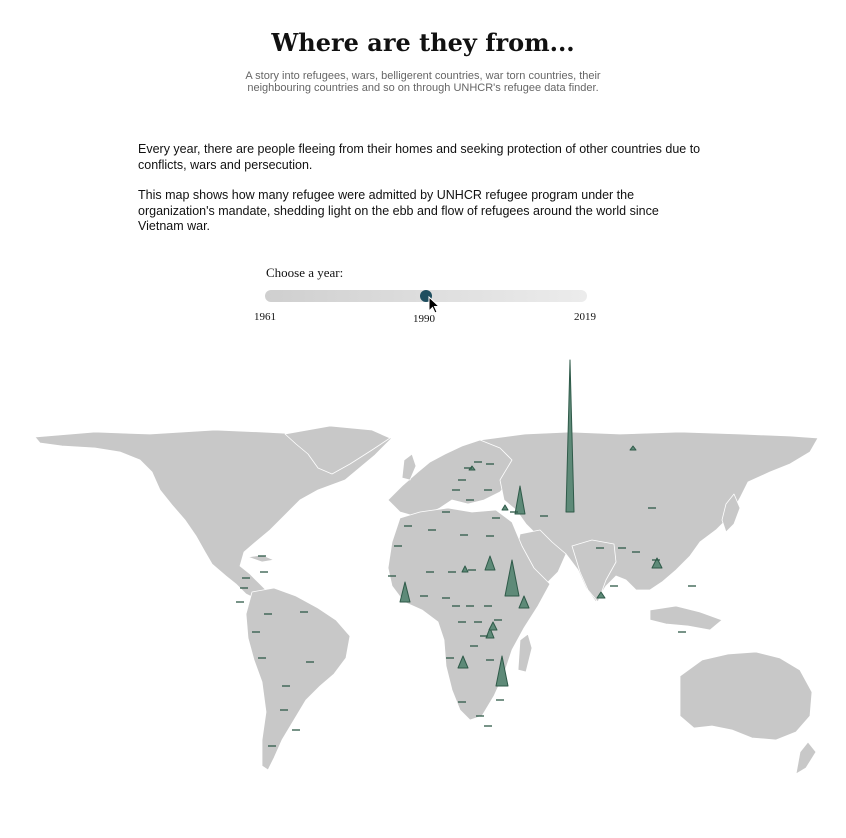 This screenshot has height=838, width=846. Describe the element at coordinates (686, 618) in the screenshot. I see `southeast-asia-islands` at that location.